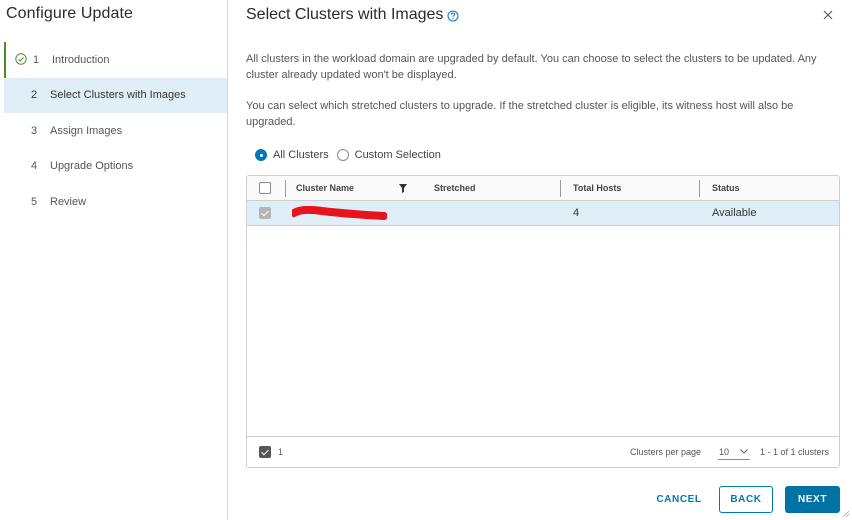 The image size is (852, 520). Describe the element at coordinates (828, 15) in the screenshot. I see `close-icon` at that location.